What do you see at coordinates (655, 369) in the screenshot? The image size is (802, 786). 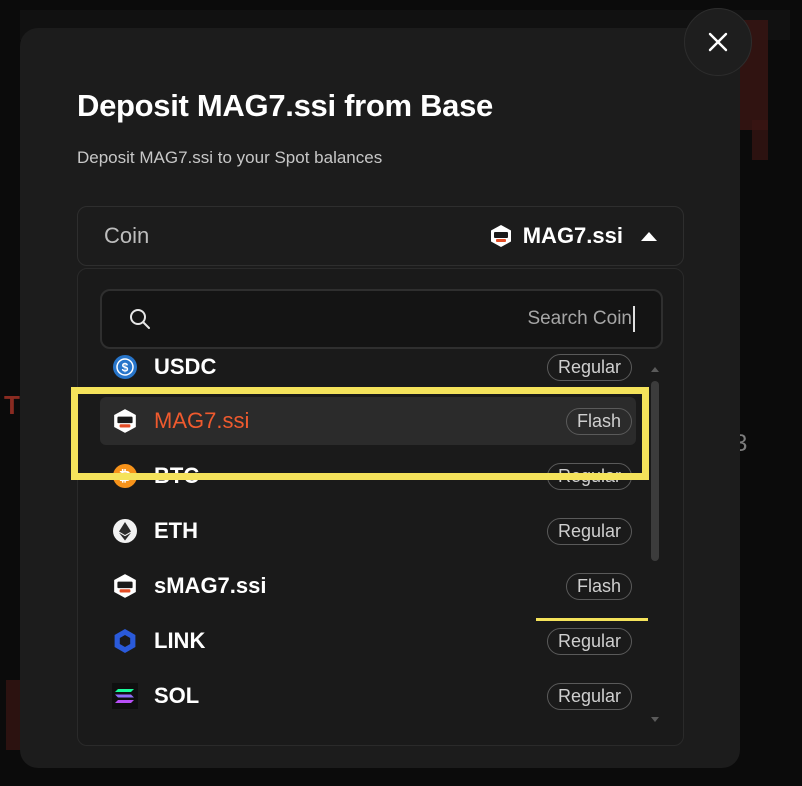 I see `scroll-up-arrow-icon` at bounding box center [655, 369].